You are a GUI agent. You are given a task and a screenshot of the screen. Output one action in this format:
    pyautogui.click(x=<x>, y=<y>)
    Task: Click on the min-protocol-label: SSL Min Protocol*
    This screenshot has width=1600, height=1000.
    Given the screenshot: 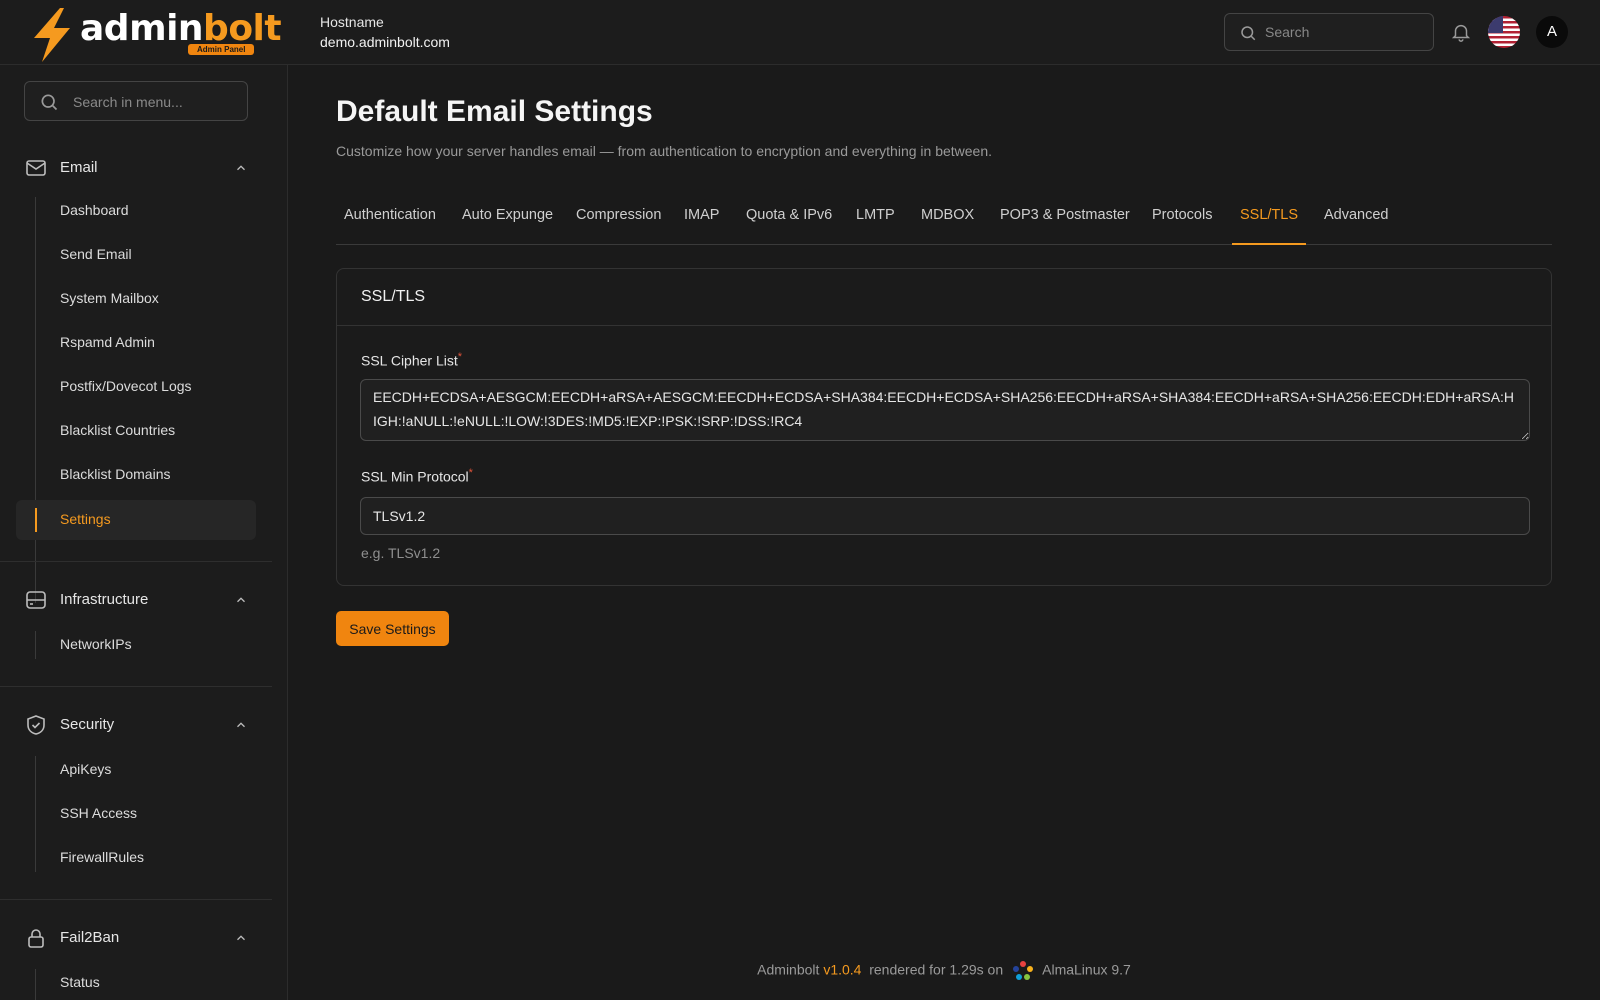 What is the action you would take?
    pyautogui.click(x=417, y=476)
    